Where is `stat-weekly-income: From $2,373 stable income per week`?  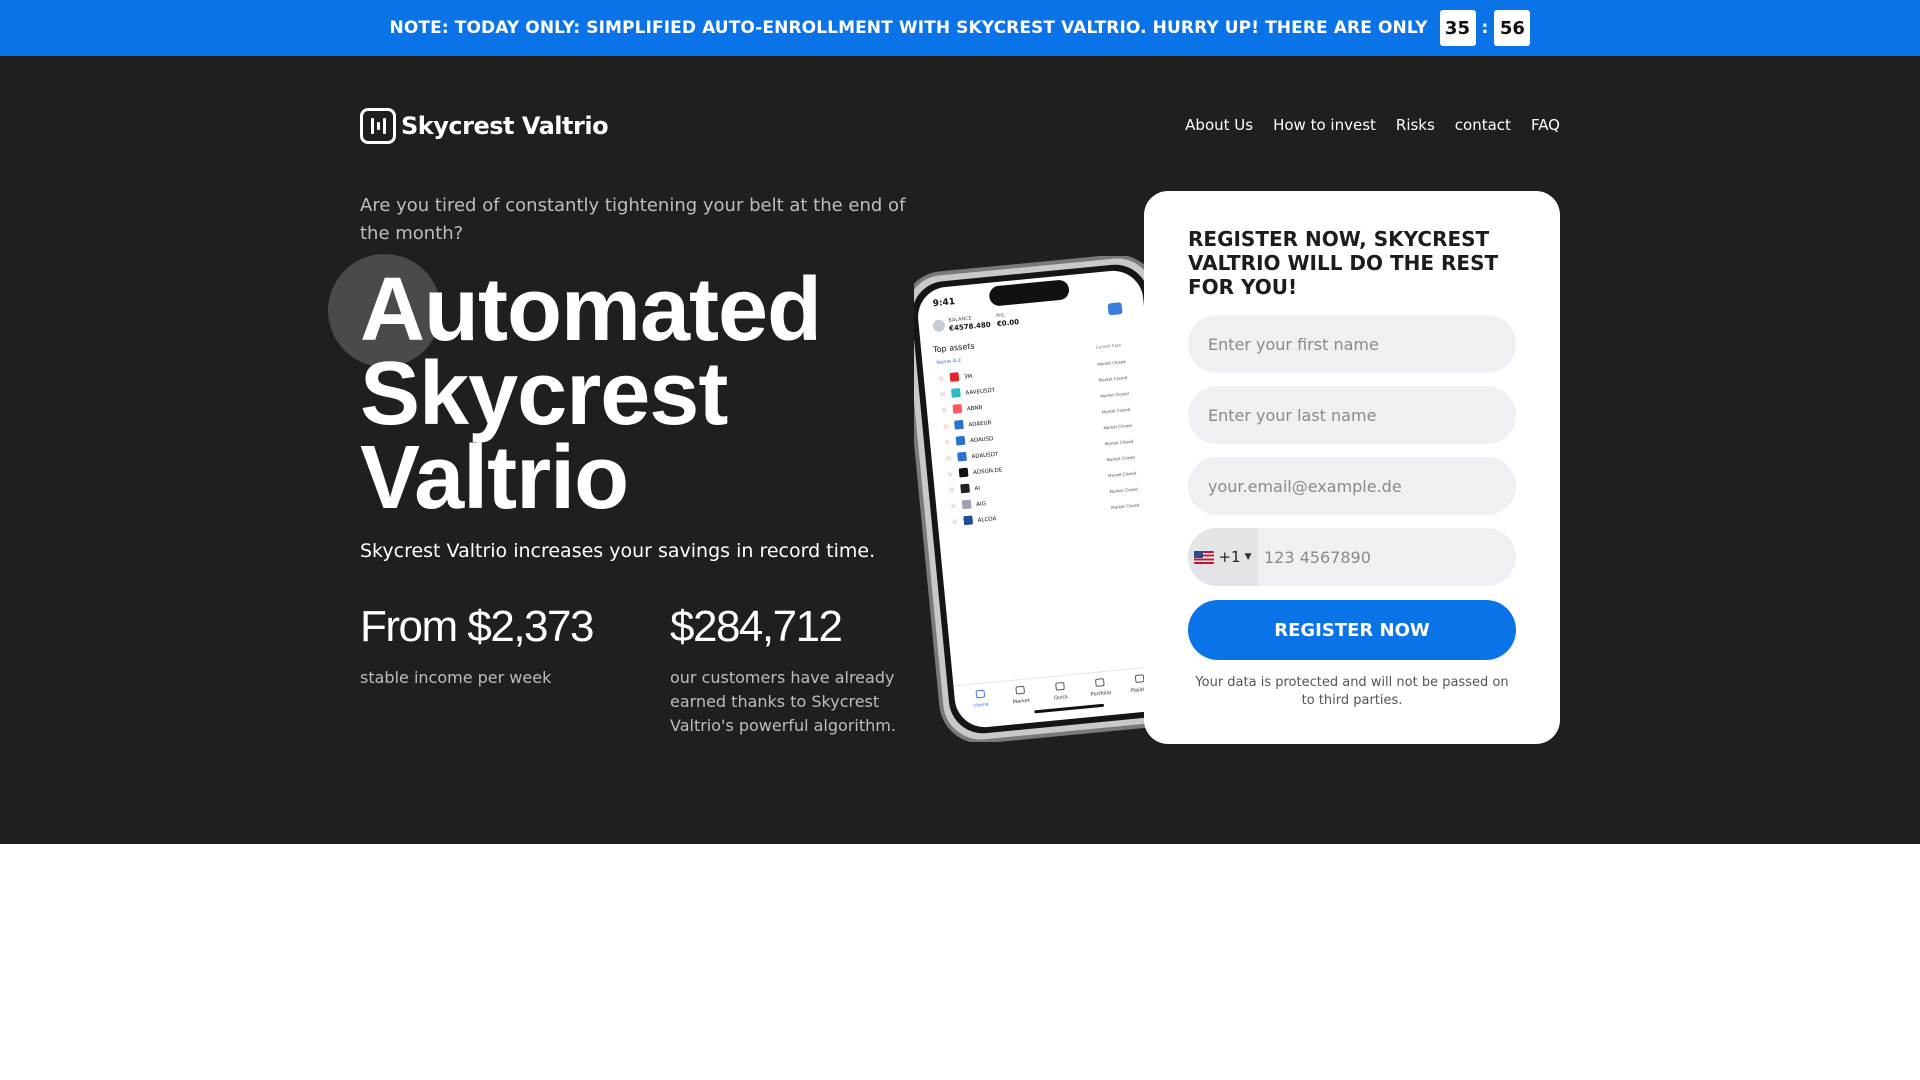
stat-weekly-income: From $2,373 stable income per week is located at coordinates (500, 646).